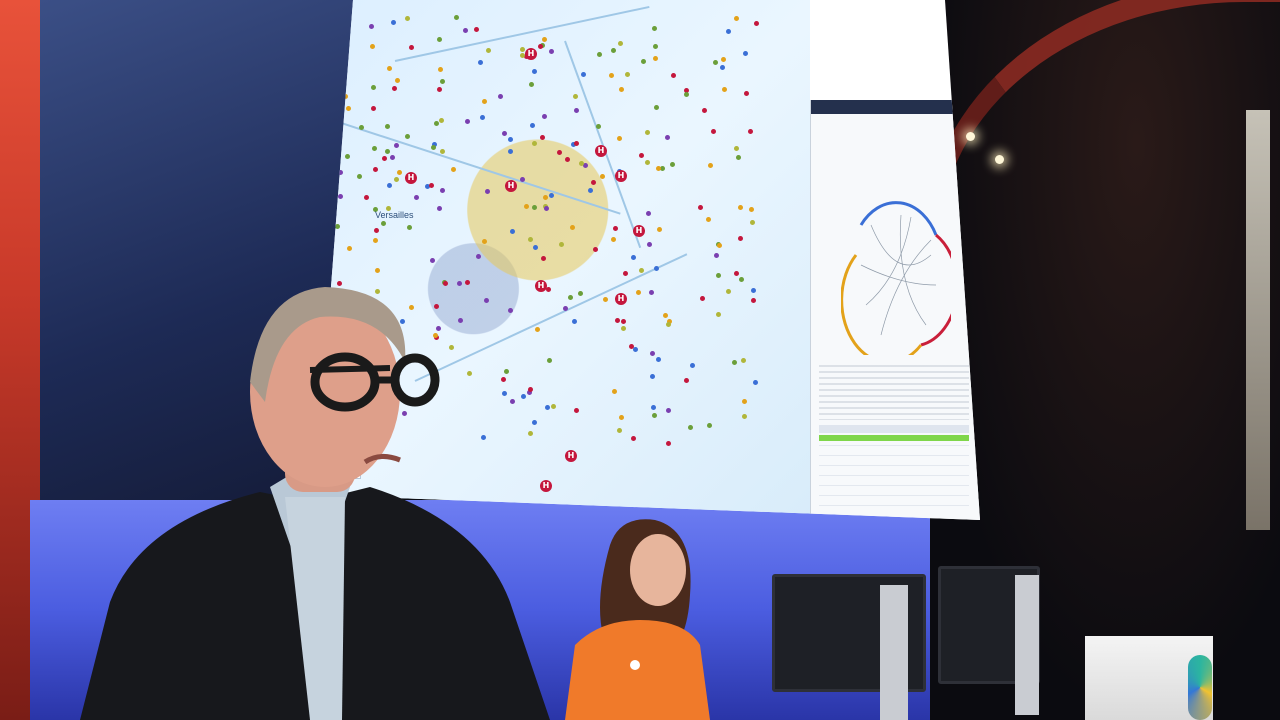  I want to click on table-rows, so click(894, 480).